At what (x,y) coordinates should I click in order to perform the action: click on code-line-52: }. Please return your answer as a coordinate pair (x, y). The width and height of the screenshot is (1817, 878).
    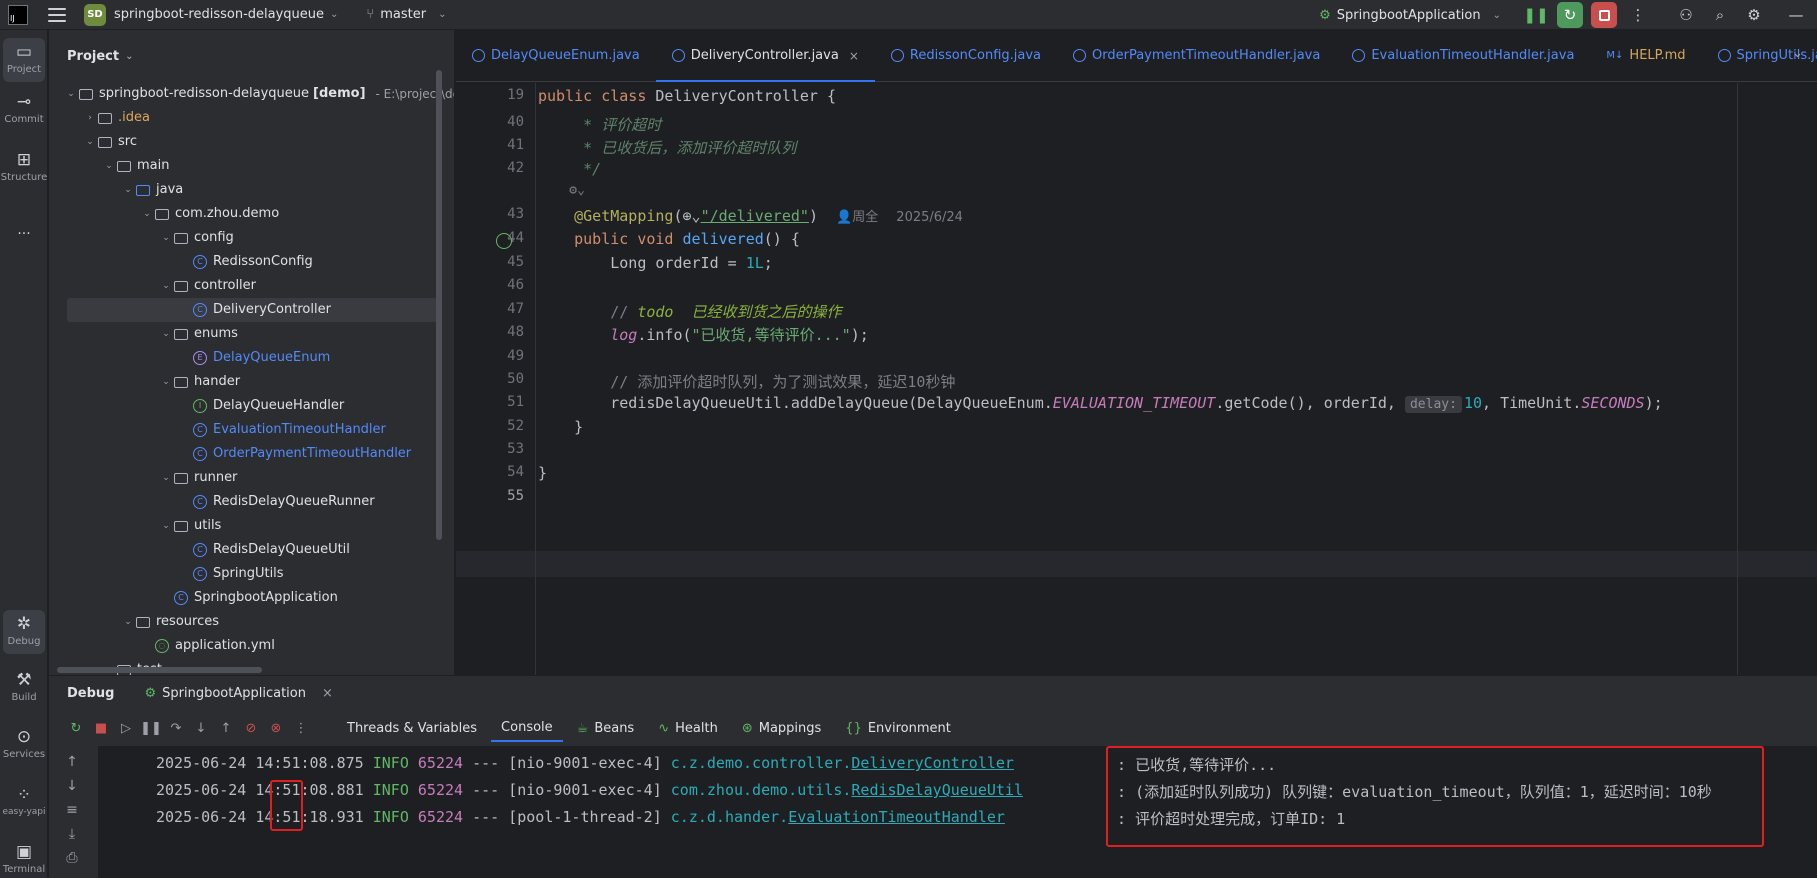
    Looking at the image, I should click on (560, 427).